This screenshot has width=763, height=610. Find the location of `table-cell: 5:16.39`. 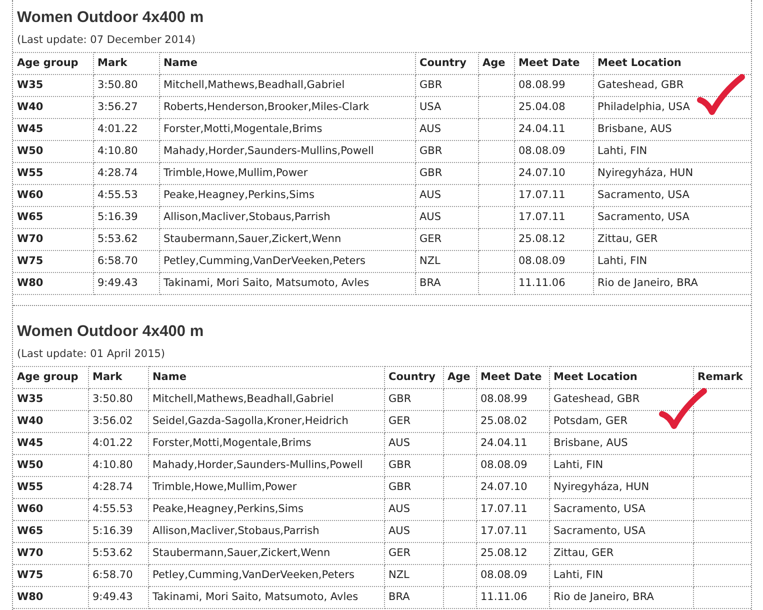

table-cell: 5:16.39 is located at coordinates (126, 217).